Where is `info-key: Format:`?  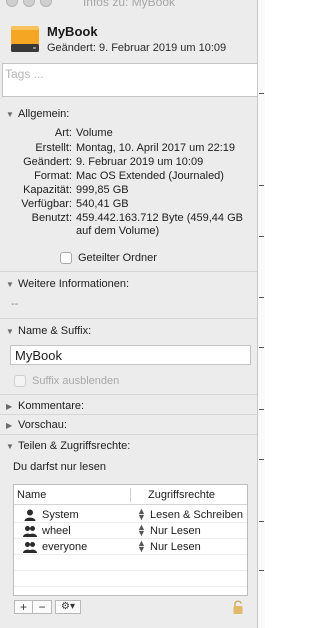
info-key: Format: is located at coordinates (53, 176).